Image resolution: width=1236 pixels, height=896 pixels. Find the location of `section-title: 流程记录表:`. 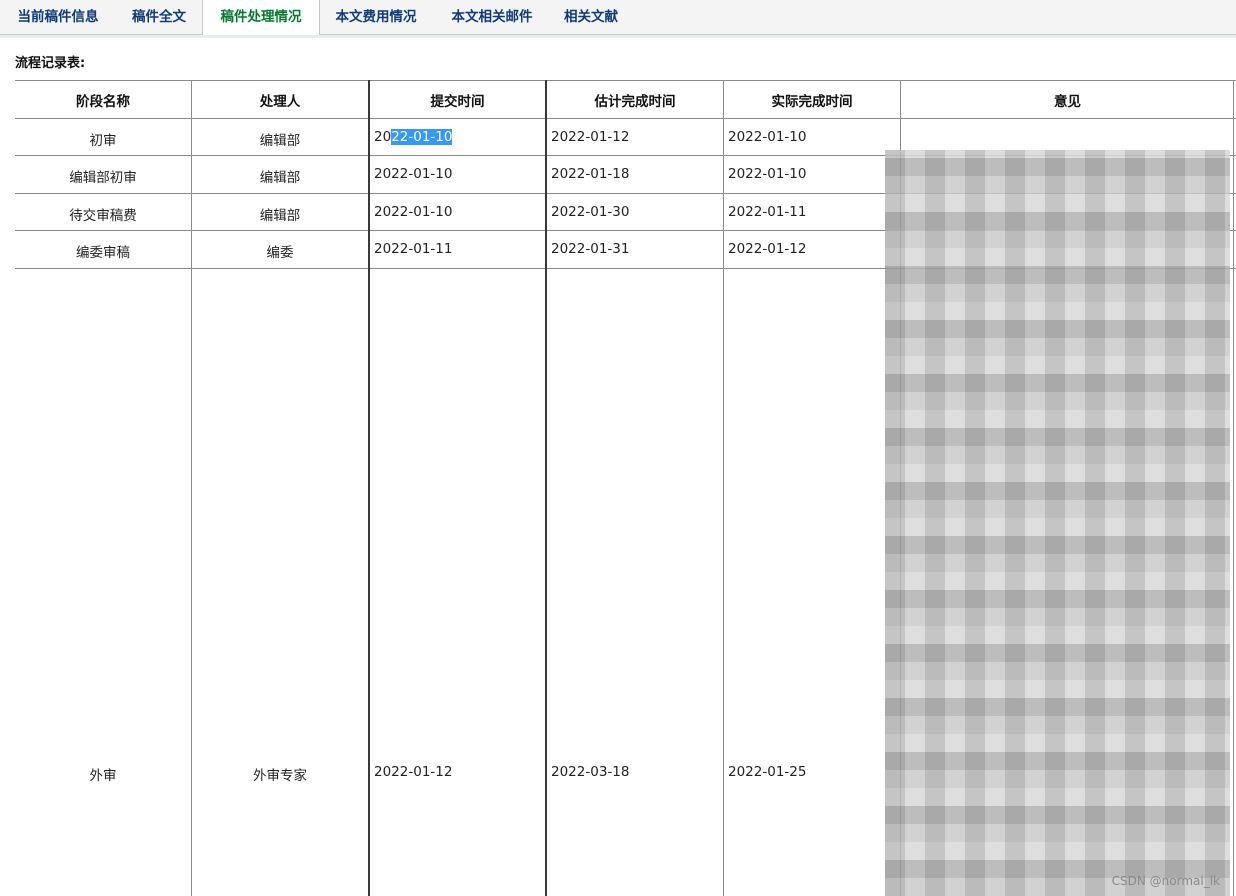

section-title: 流程记录表: is located at coordinates (50, 63).